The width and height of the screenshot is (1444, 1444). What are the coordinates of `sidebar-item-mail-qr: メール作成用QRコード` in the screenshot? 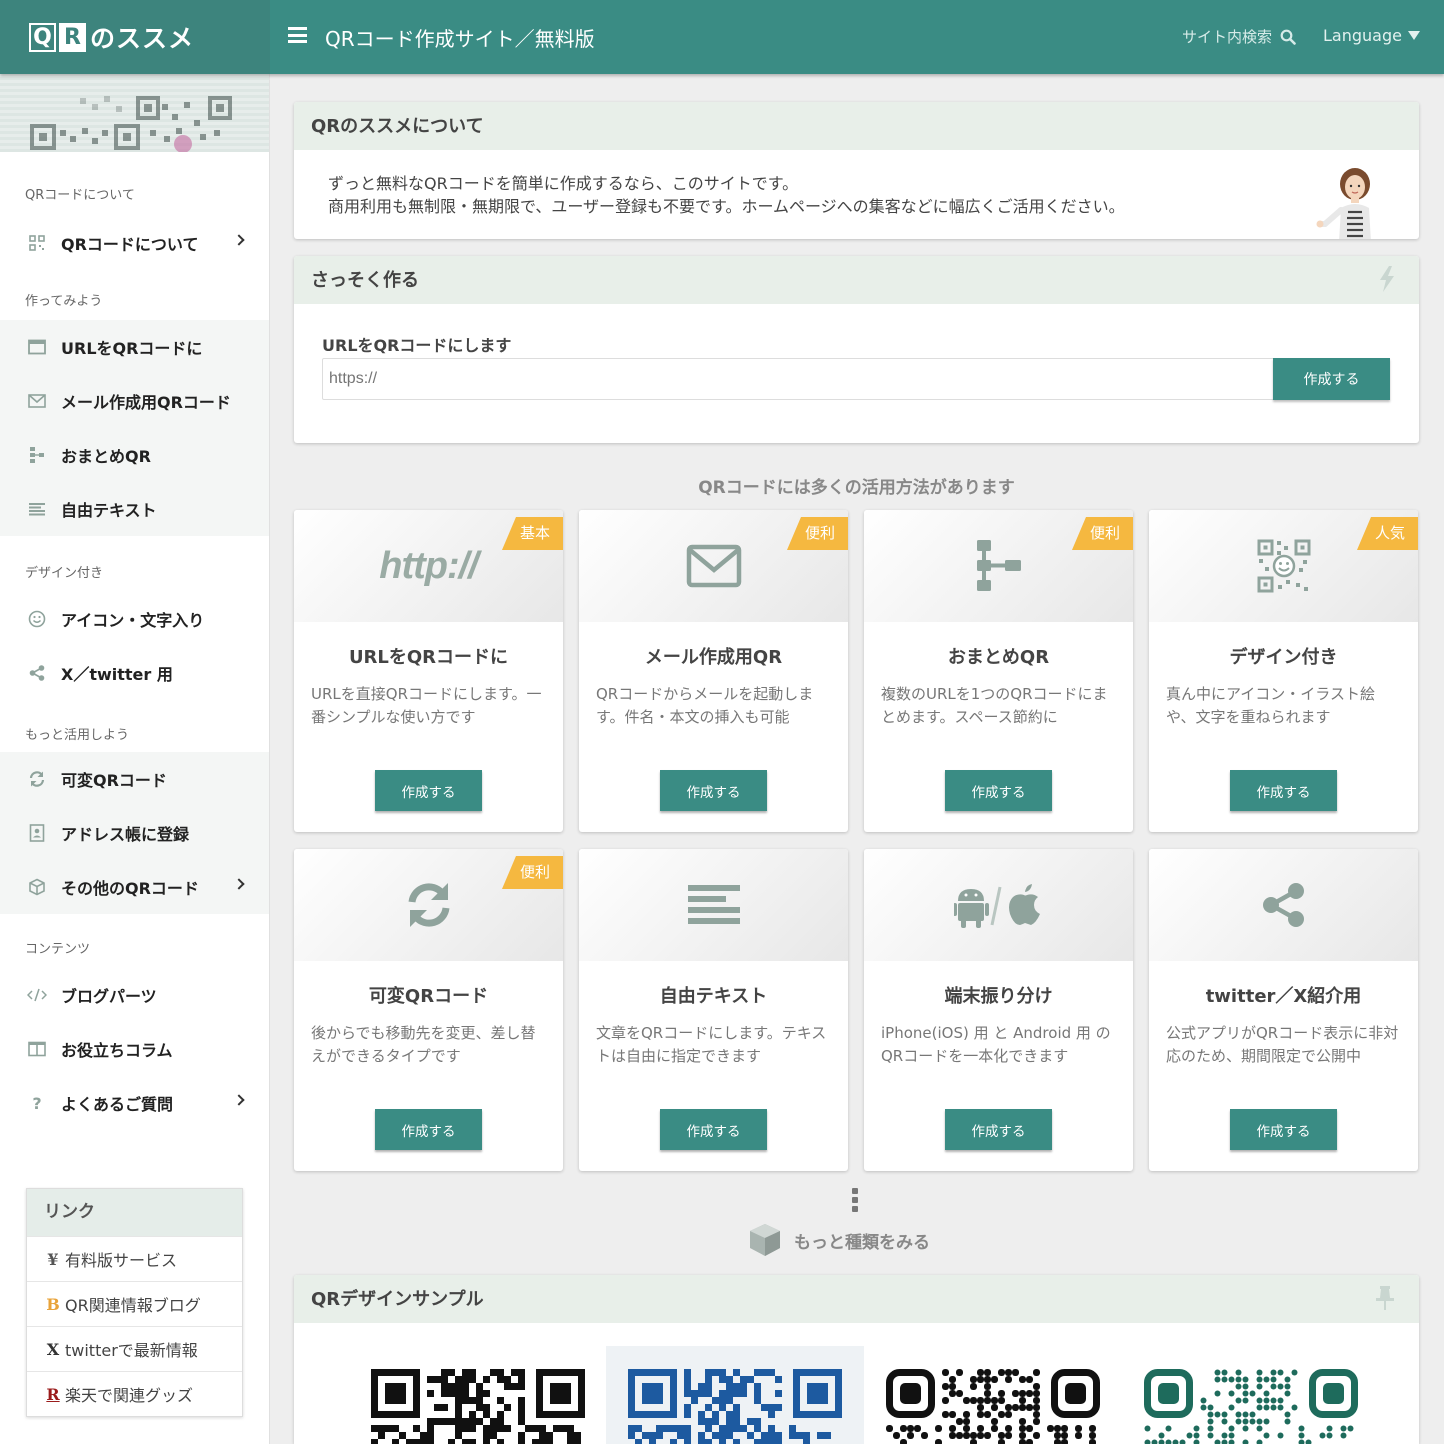 It's located at (134, 401).